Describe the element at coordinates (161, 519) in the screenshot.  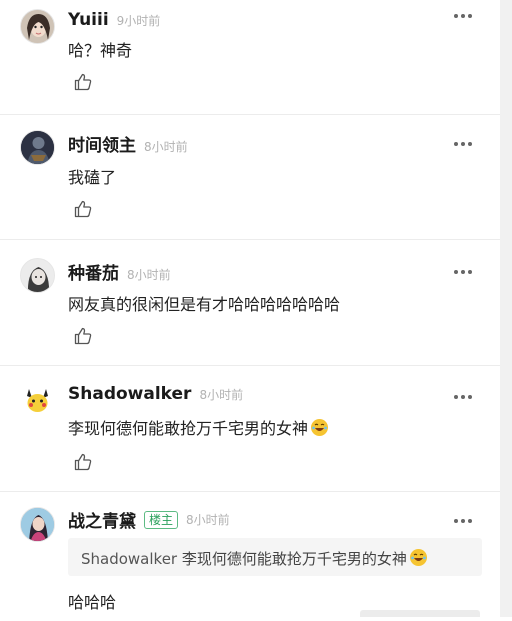
I see `owner-badge: 楼主` at that location.